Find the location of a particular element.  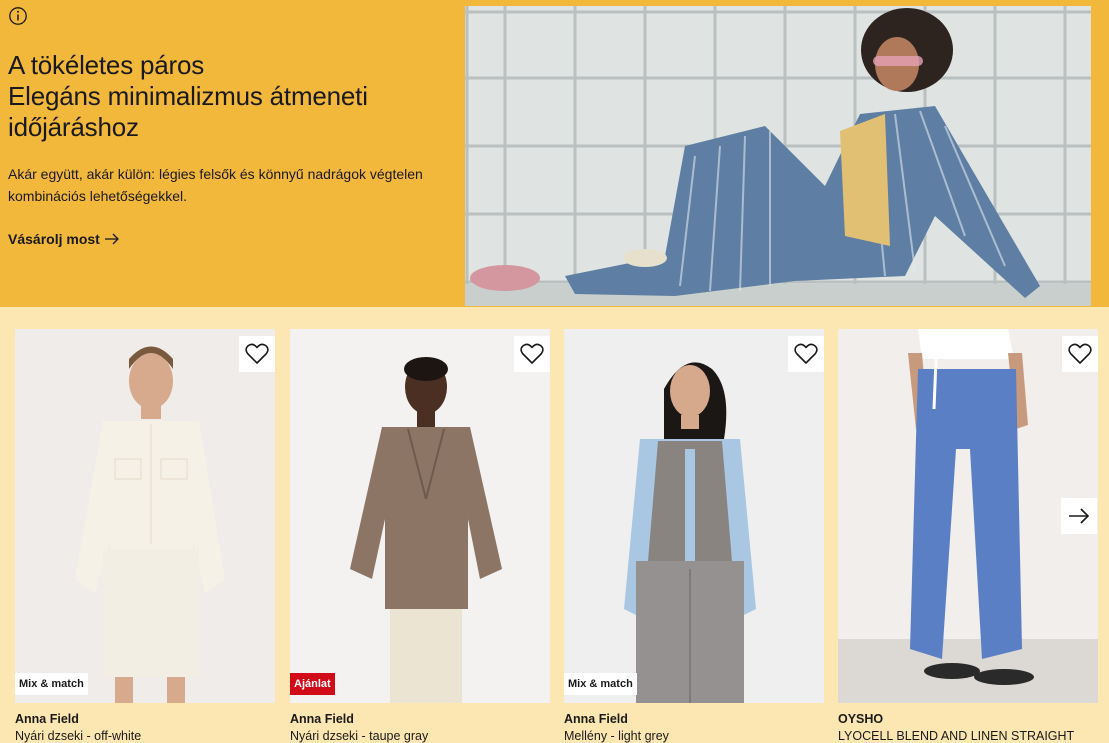

shop-now-link: Vásárolj most is located at coordinates (64, 239).